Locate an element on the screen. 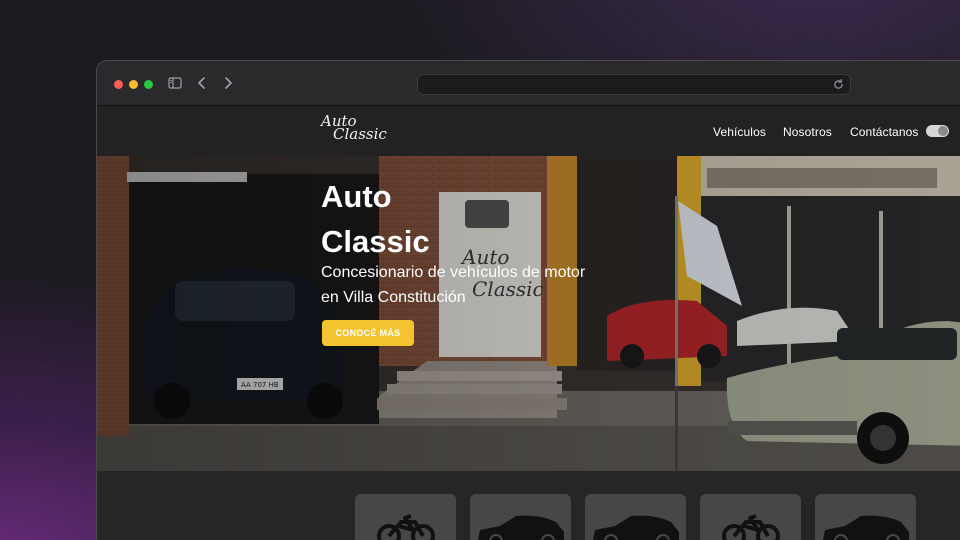 This screenshot has width=960, height=540. sidebar-icon is located at coordinates (176, 84).